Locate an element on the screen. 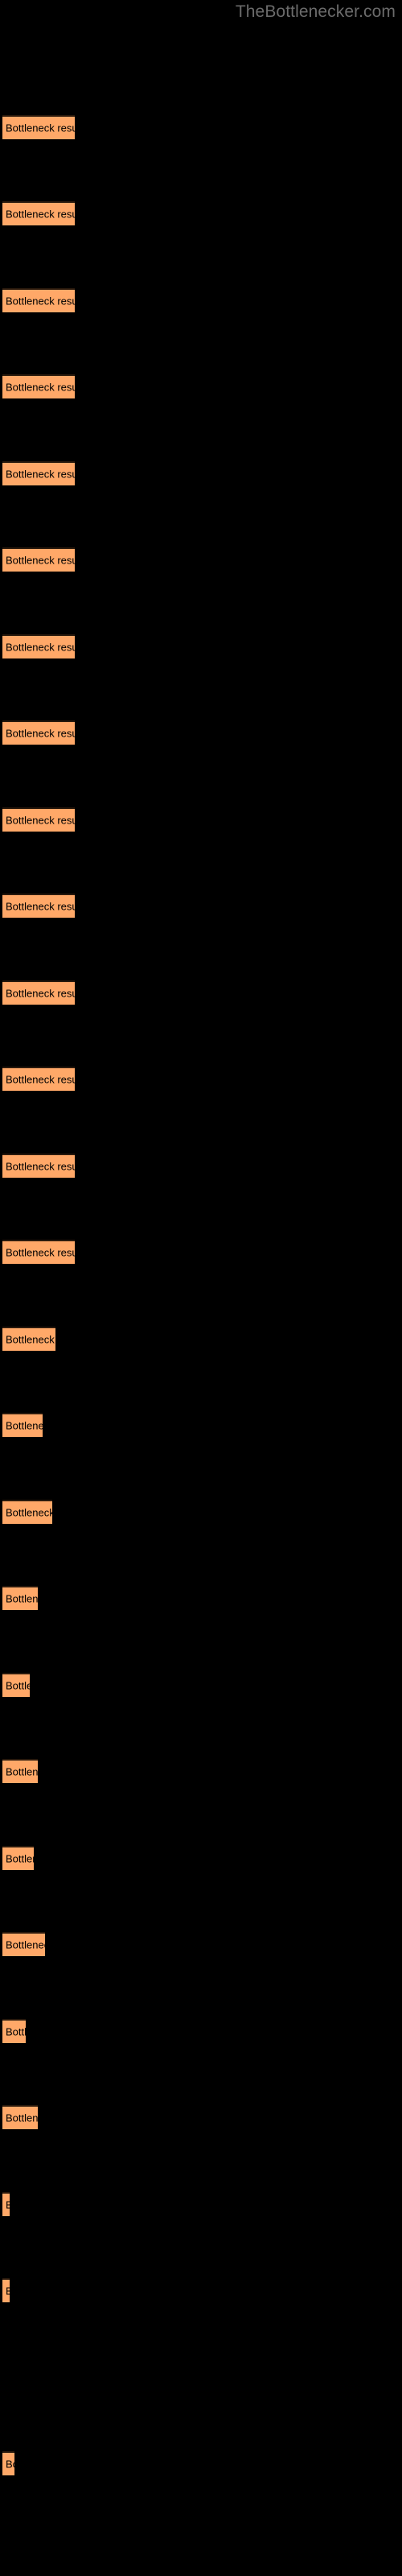 The height and width of the screenshot is (2576, 402). bar-19: Bottleneck result is located at coordinates (16, 1685).